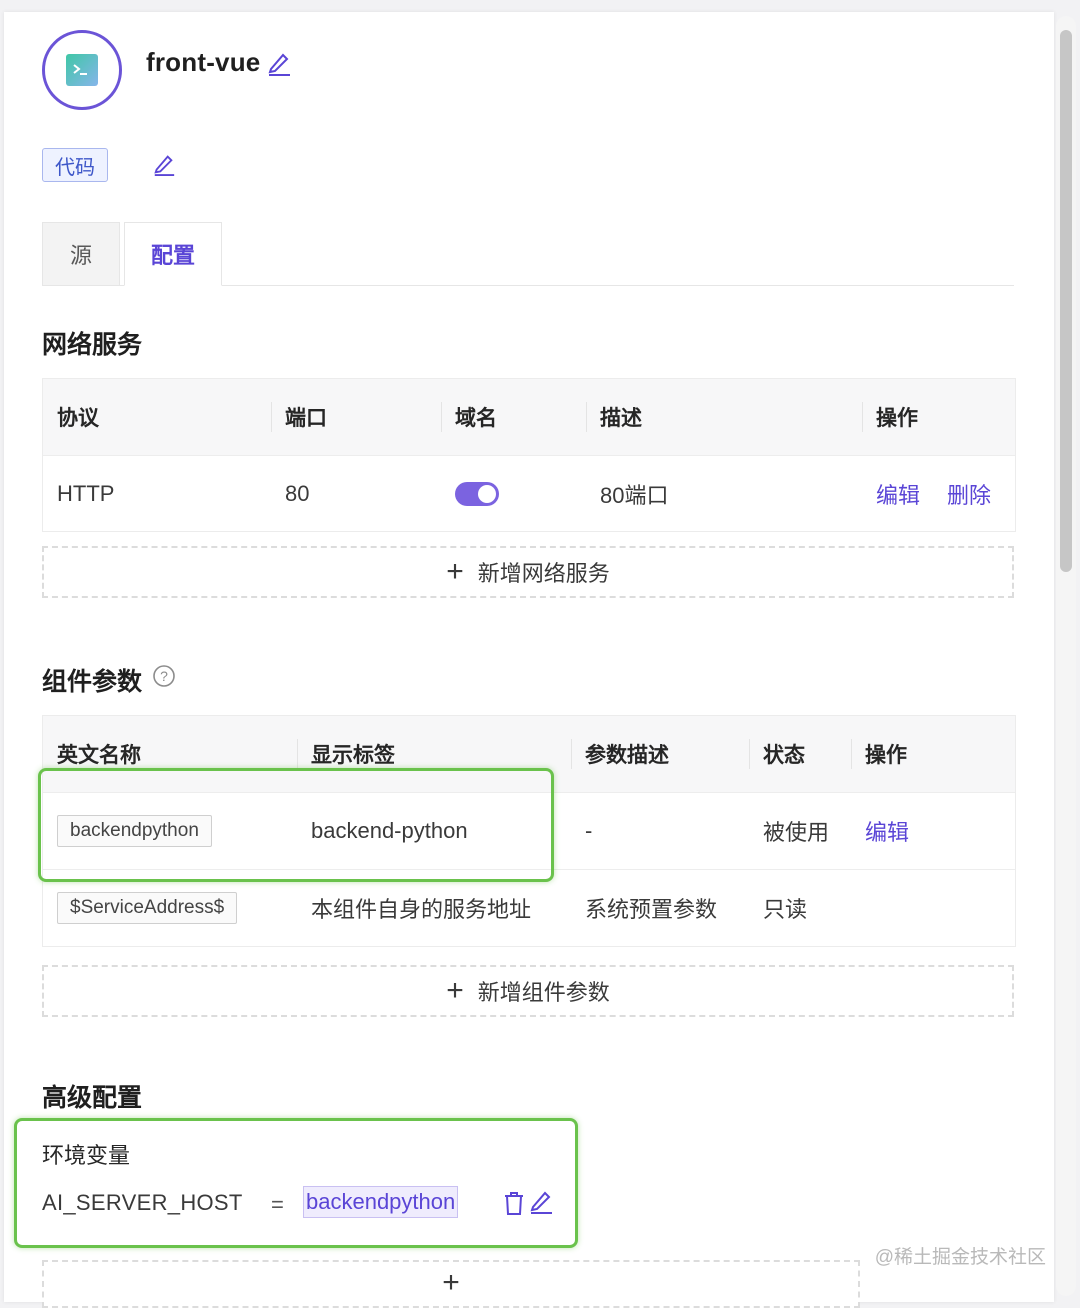 This screenshot has height=1308, width=1080. I want to click on add-network-service-button: + 新增网络服务, so click(528, 572).